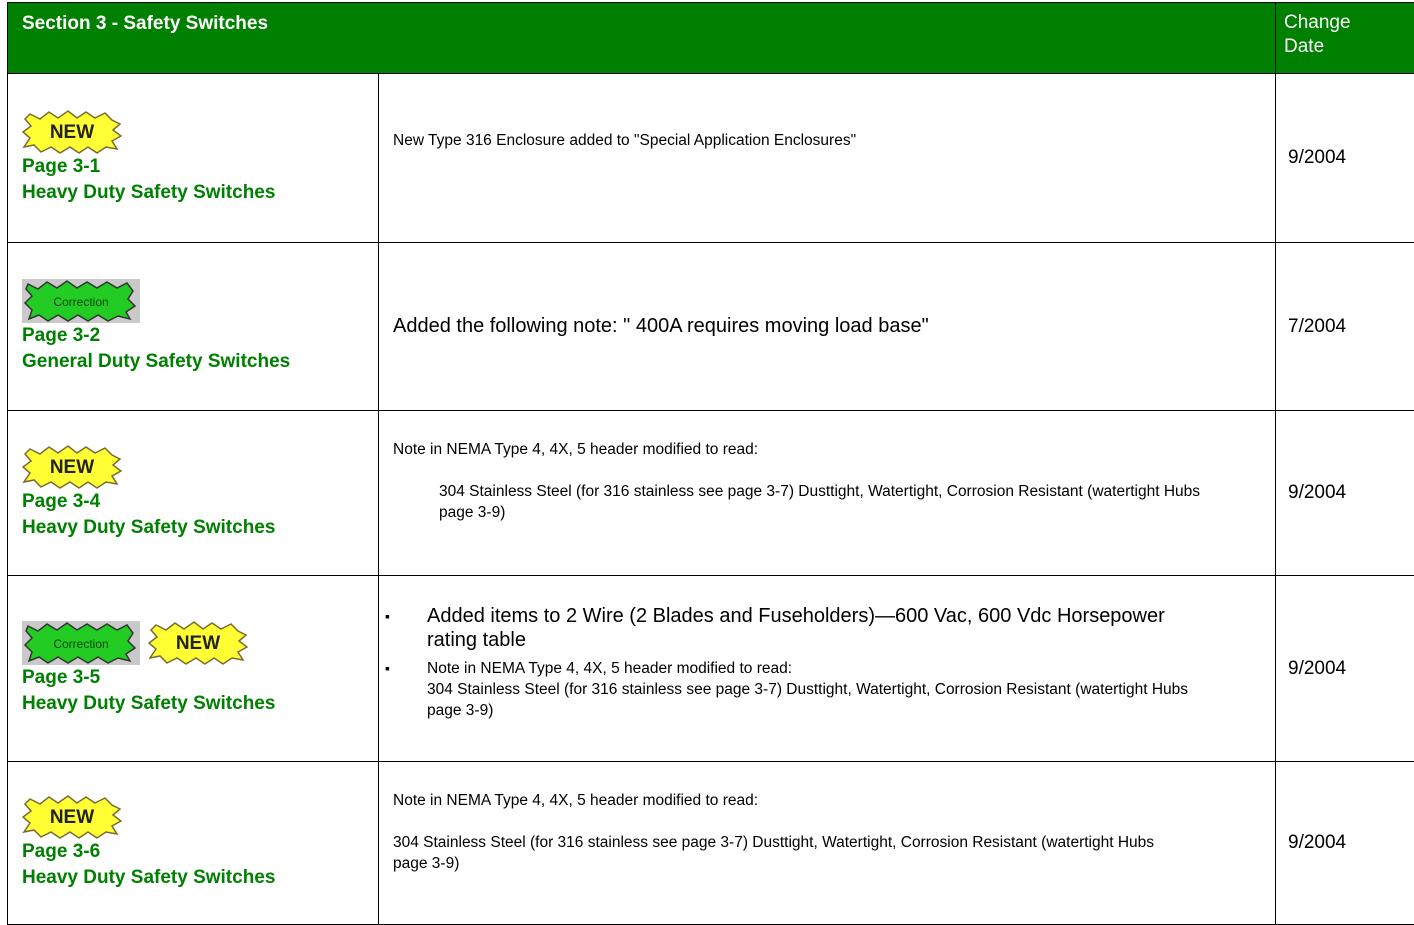 The width and height of the screenshot is (1414, 925). What do you see at coordinates (193, 362) in the screenshot?
I see `page-title-link: General Duty Safety Switches` at bounding box center [193, 362].